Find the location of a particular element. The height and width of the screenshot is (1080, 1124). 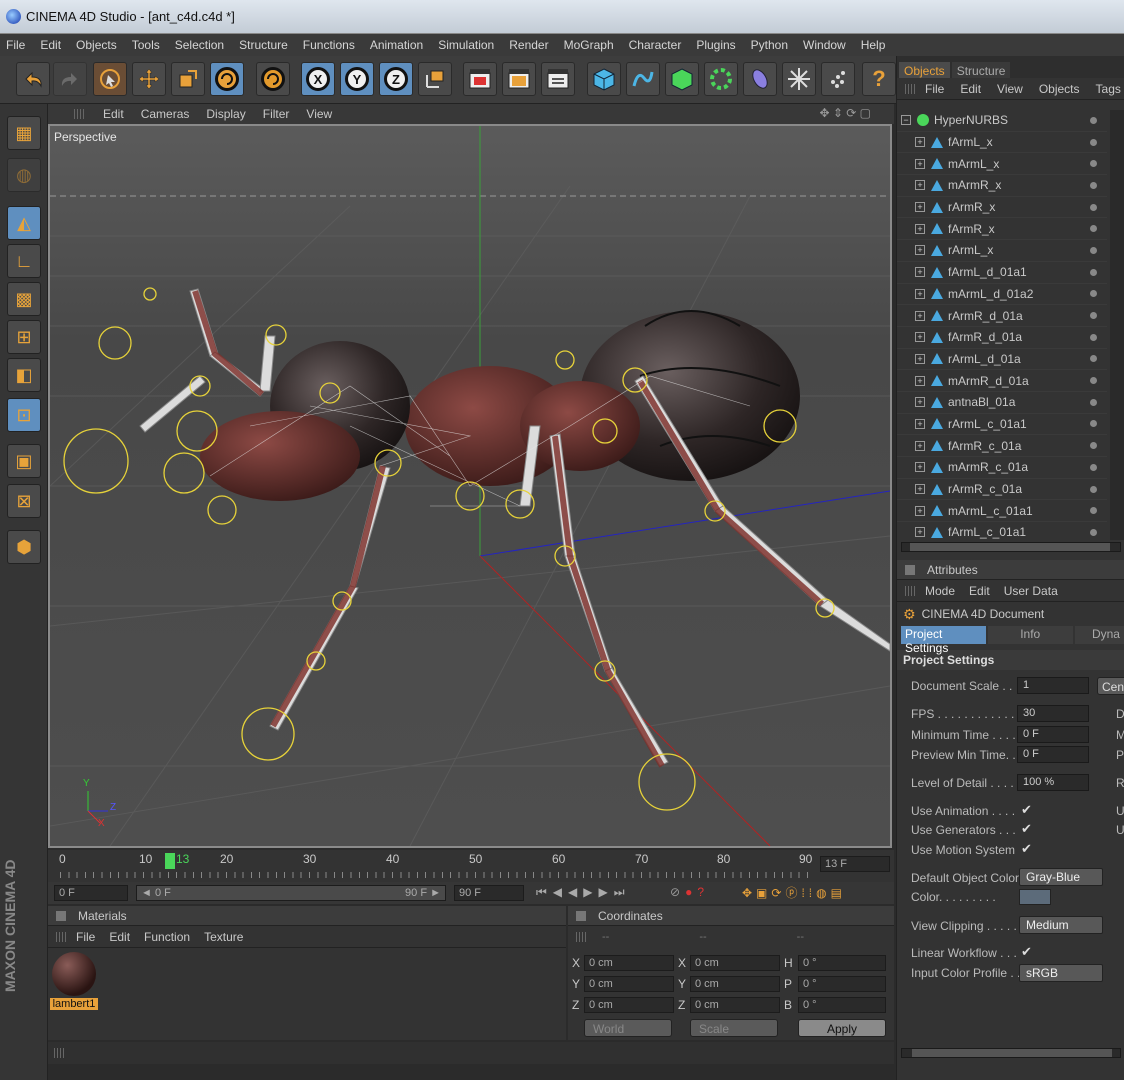

workplane-icon: ⬢ is located at coordinates (24, 547).